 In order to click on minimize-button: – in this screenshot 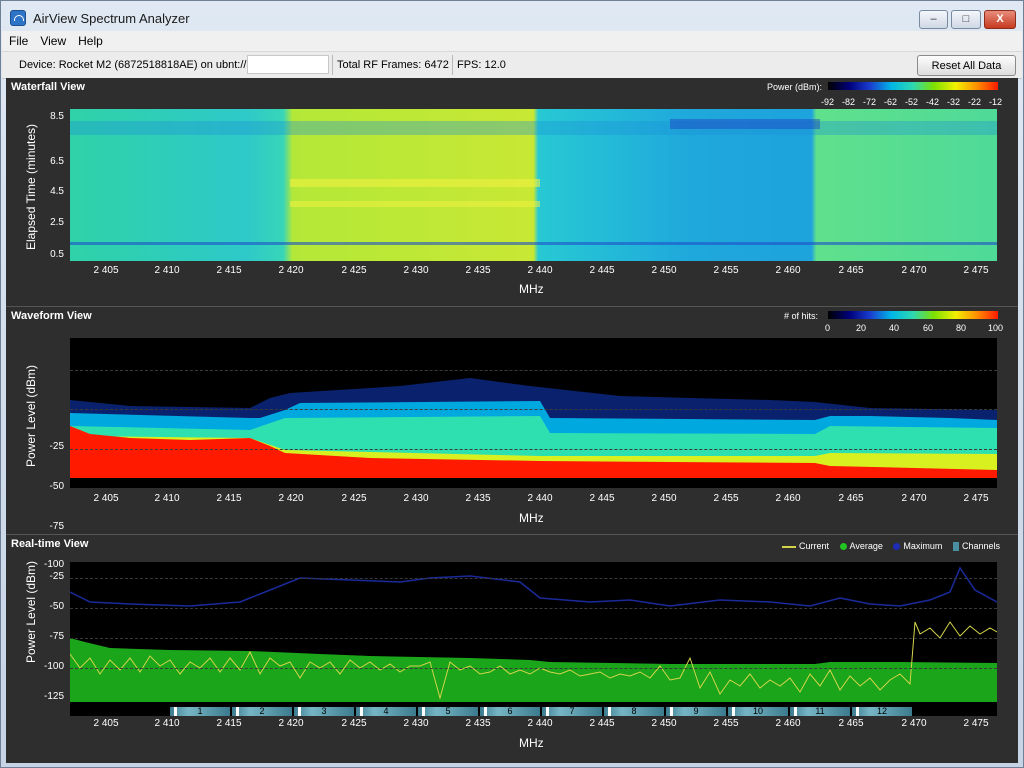, I will do `click(933, 19)`.